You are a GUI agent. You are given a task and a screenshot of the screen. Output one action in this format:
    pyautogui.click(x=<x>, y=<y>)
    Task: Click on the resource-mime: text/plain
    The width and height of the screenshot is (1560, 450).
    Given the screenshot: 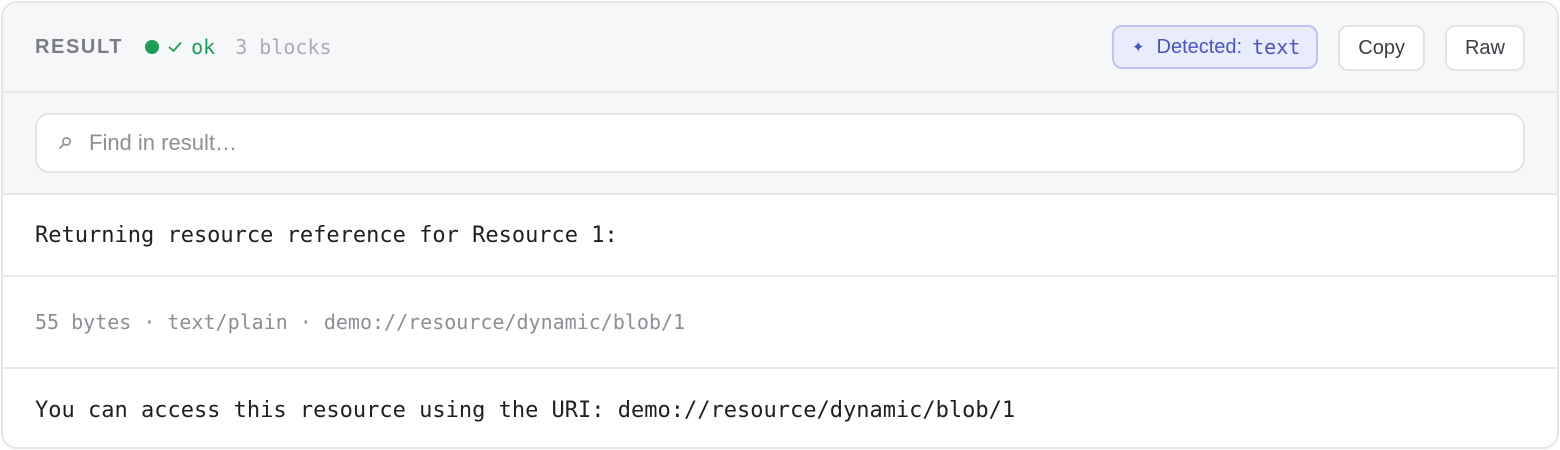 What is the action you would take?
    pyautogui.click(x=227, y=322)
    